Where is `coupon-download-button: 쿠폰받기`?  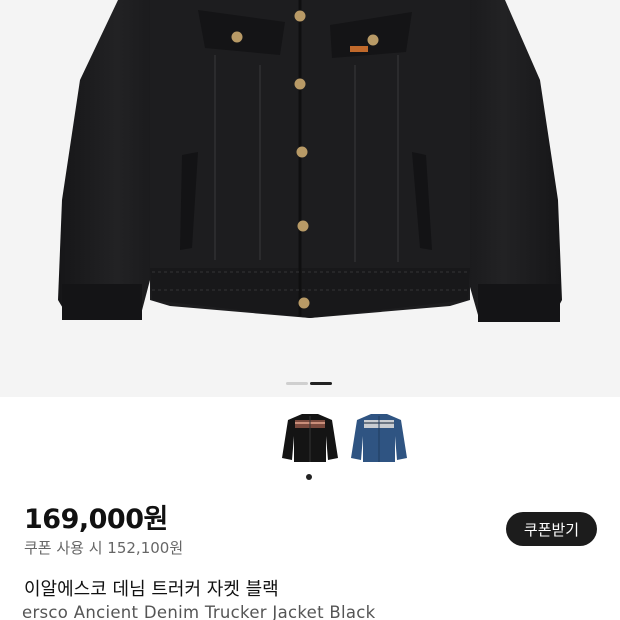
coupon-download-button: 쿠폰받기 is located at coordinates (551, 529).